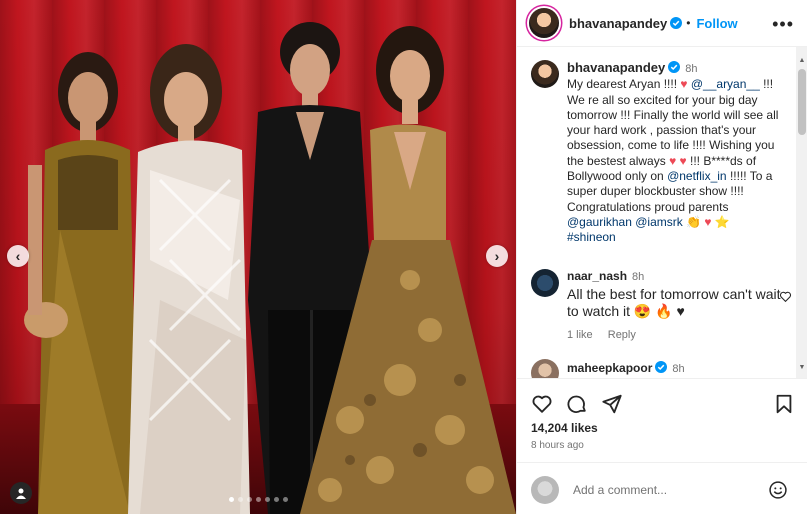 This screenshot has height=515, width=807. What do you see at coordinates (545, 490) in the screenshot?
I see `current-user-avatar` at bounding box center [545, 490].